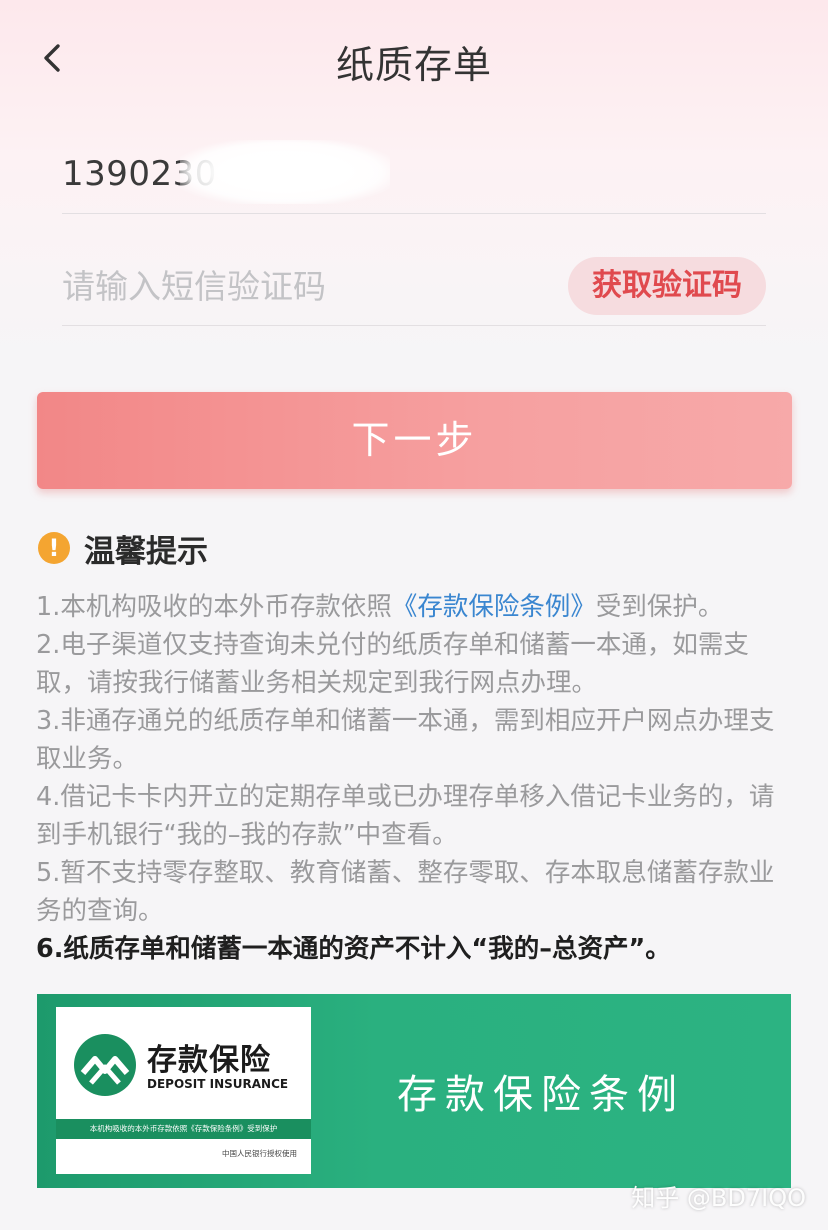  Describe the element at coordinates (414, 158) in the screenshot. I see `phone-field: 1390230` at that location.